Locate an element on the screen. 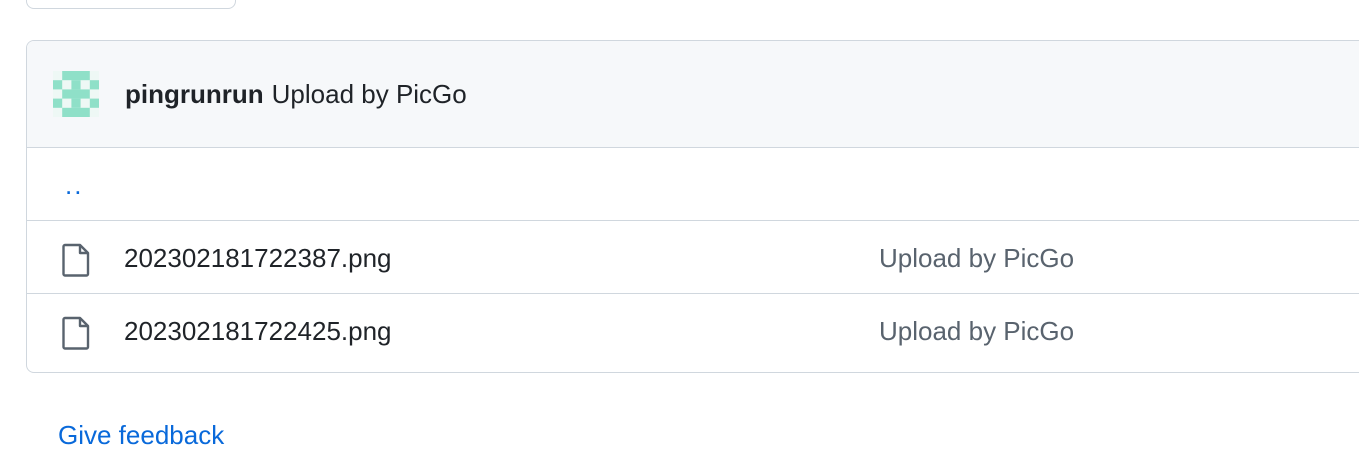 Image resolution: width=1359 pixels, height=475 pixels. commit-message: Upload by PicGo is located at coordinates (369, 94).